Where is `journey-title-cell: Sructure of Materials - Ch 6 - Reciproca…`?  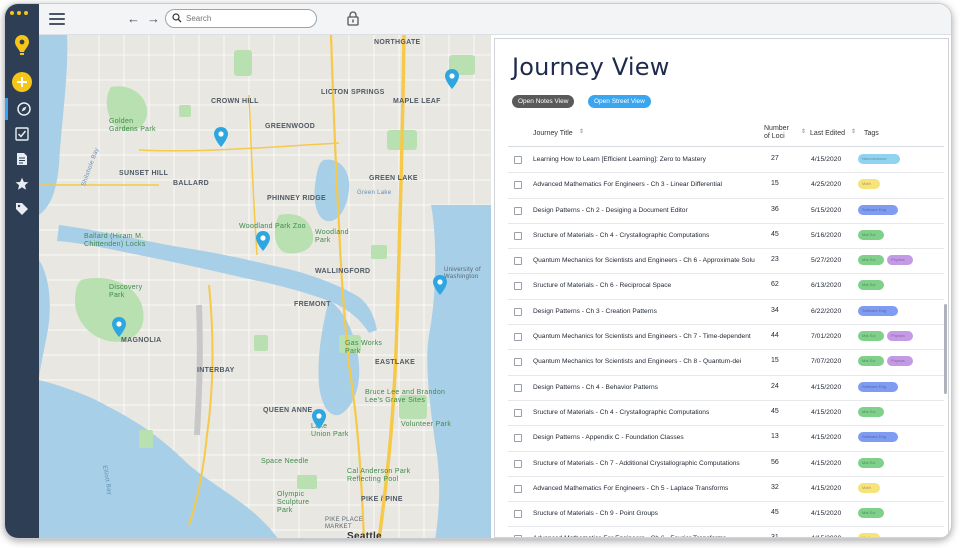
journey-title-cell: Sructure of Materials - Ch 6 - Reciproca… is located at coordinates (602, 286).